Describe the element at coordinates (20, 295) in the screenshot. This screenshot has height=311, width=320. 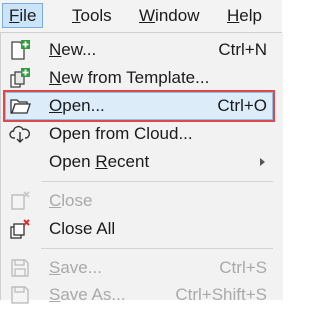
I see `save-as-icon` at that location.